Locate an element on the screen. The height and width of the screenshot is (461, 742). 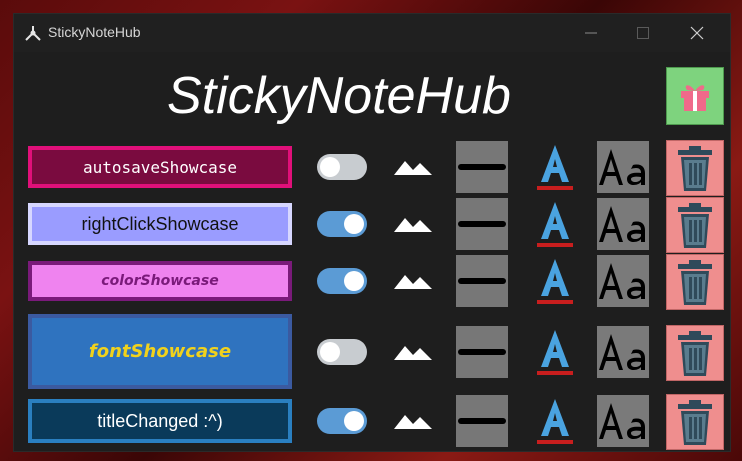
minimize-icon is located at coordinates (591, 33).